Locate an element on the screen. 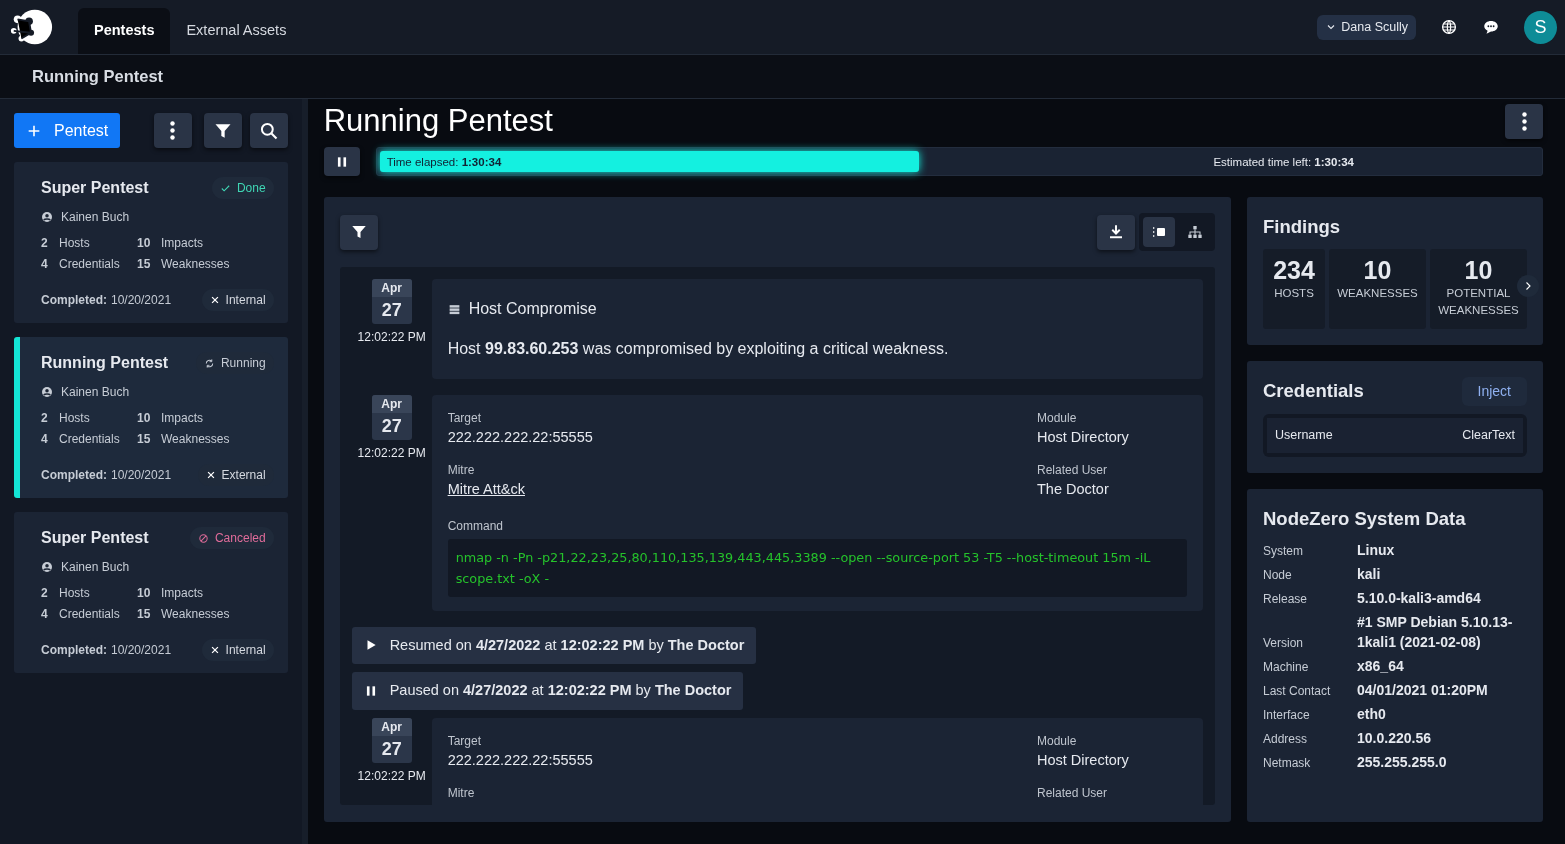  data-label: Interface is located at coordinates (1287, 716).